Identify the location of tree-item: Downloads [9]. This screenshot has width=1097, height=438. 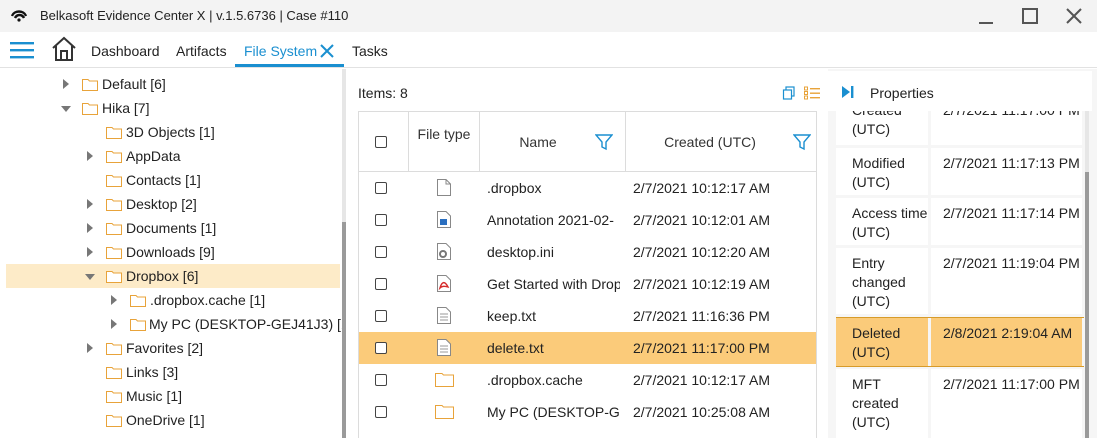
(173, 252).